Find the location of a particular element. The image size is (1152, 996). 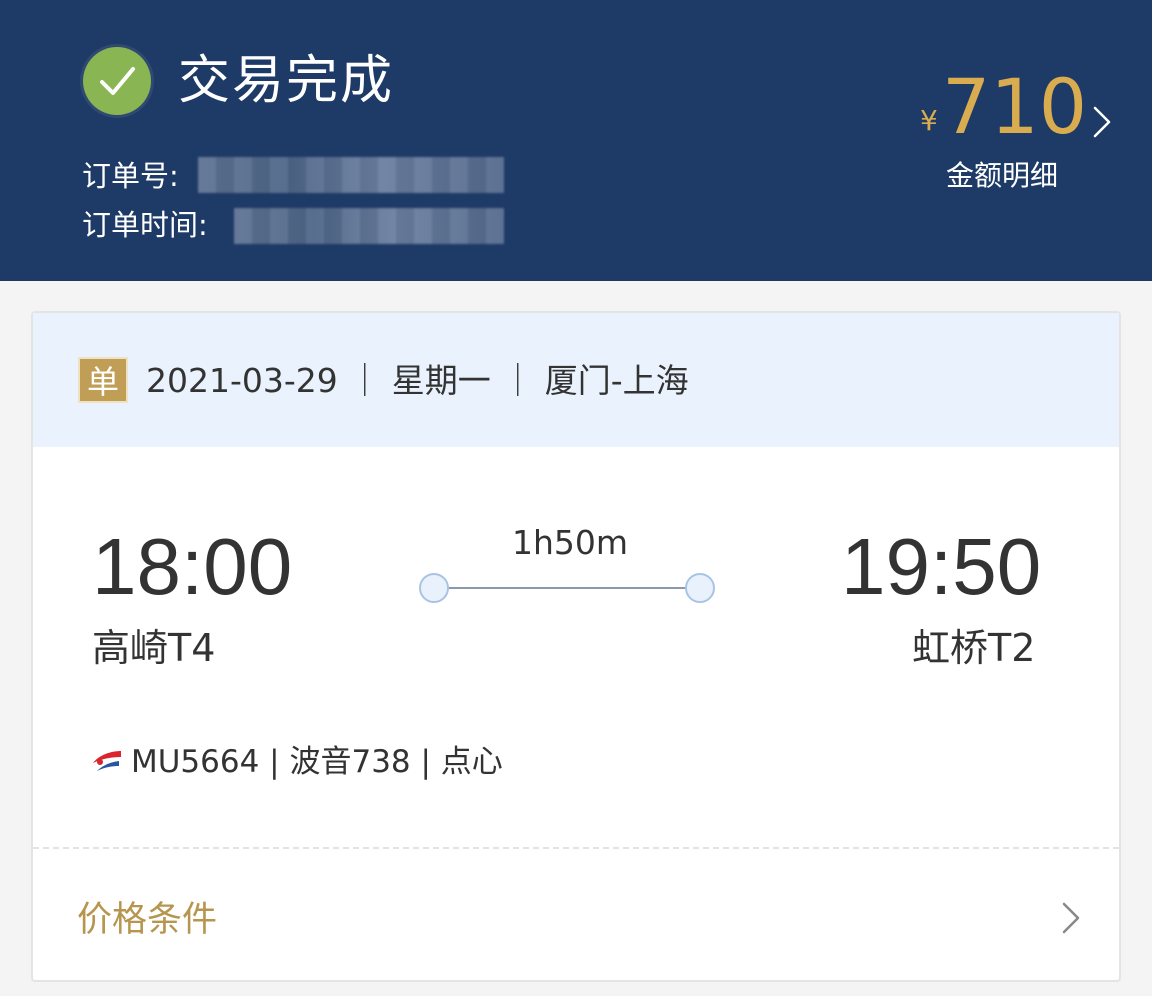

check-circle-icon is located at coordinates (117, 81).